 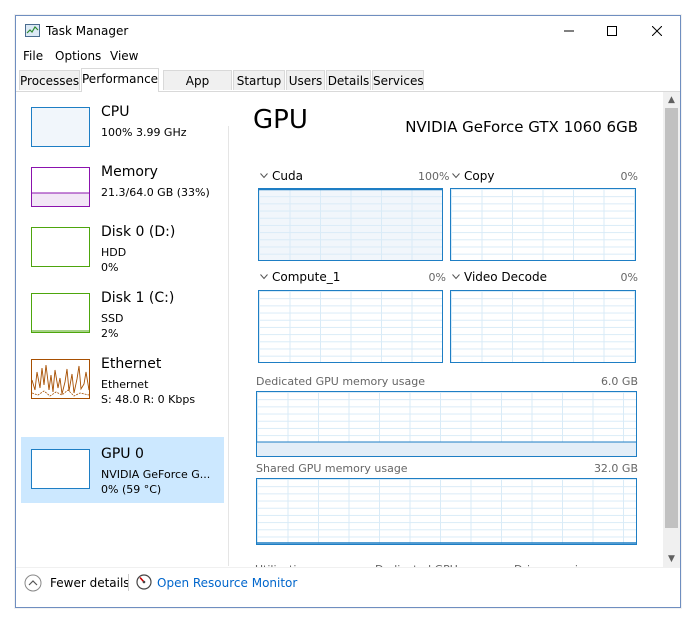 I want to click on sidebar-item-usage: 0% (59 °C), so click(x=131, y=489).